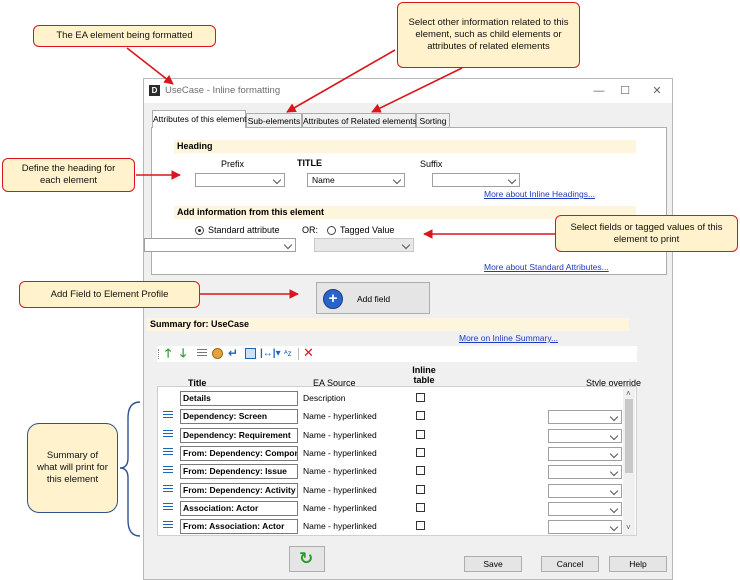 The width and height of the screenshot is (740, 580). Describe the element at coordinates (68, 175) in the screenshot. I see `callout-define-heading: Define the heading for each element` at that location.